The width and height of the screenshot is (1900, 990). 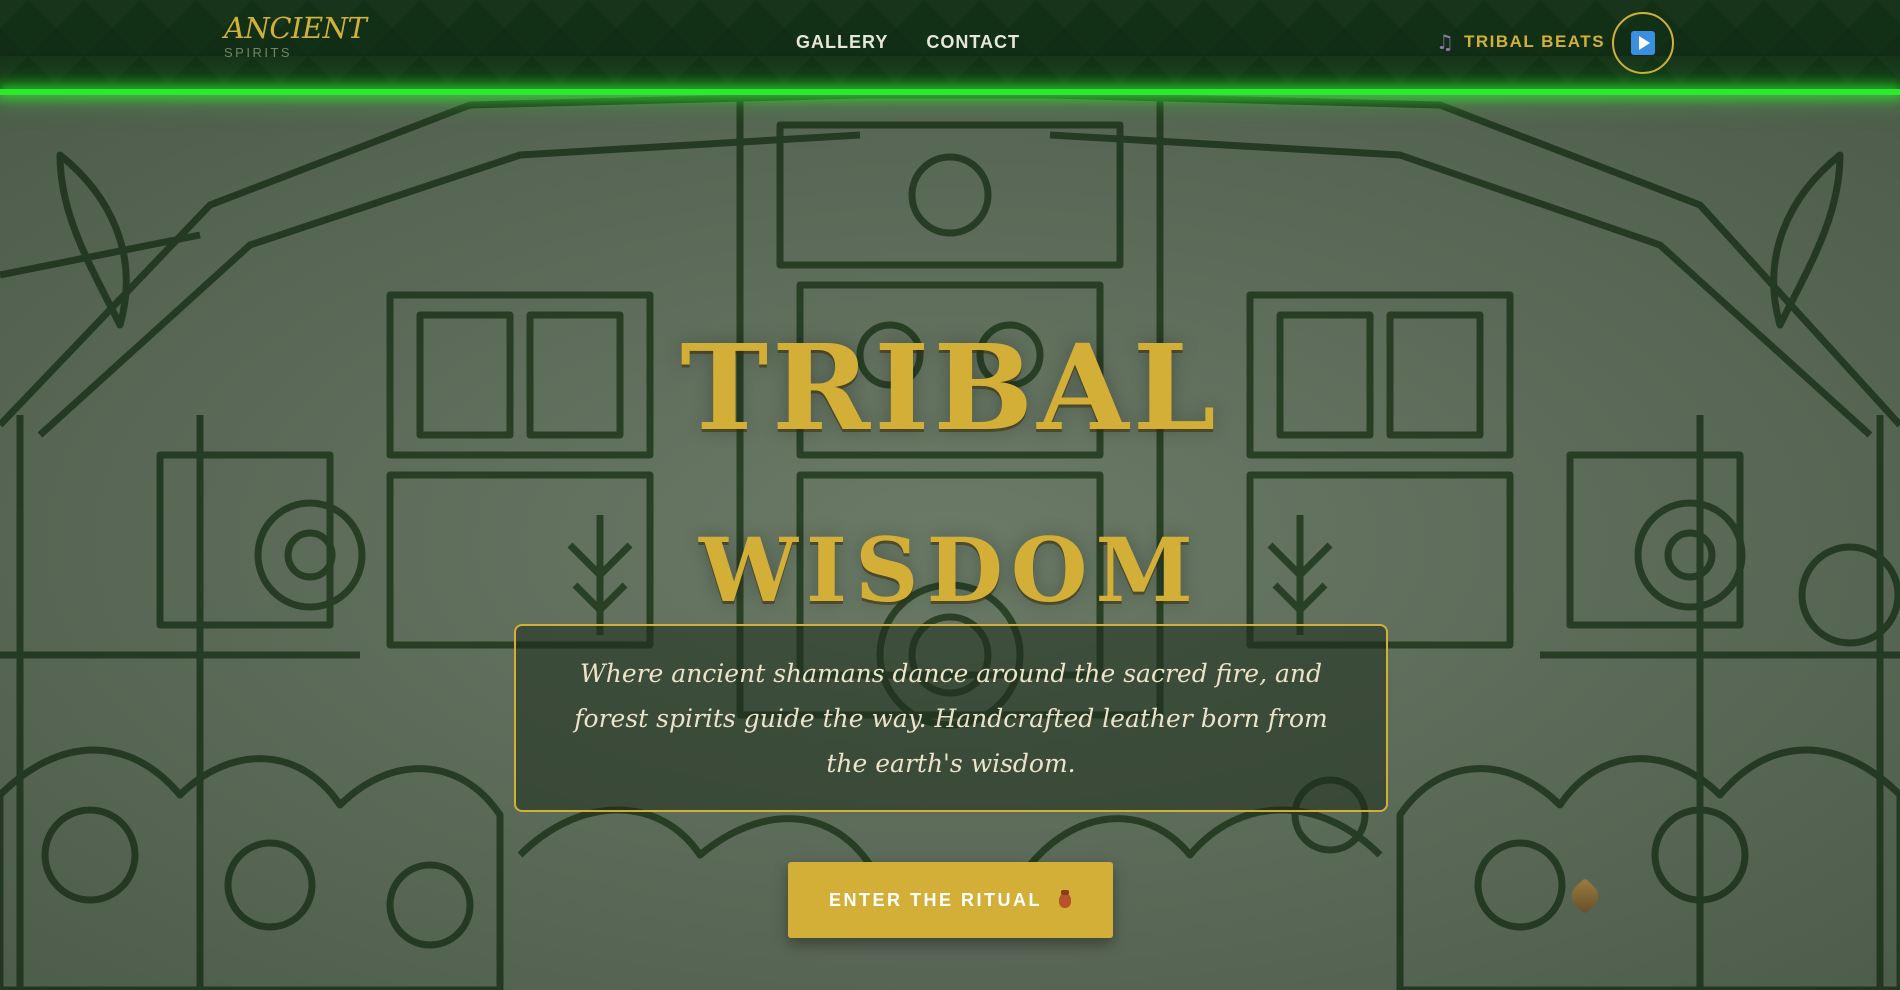 I want to click on enter-ritual-button: ENTER THE RITUAL, so click(x=950, y=900).